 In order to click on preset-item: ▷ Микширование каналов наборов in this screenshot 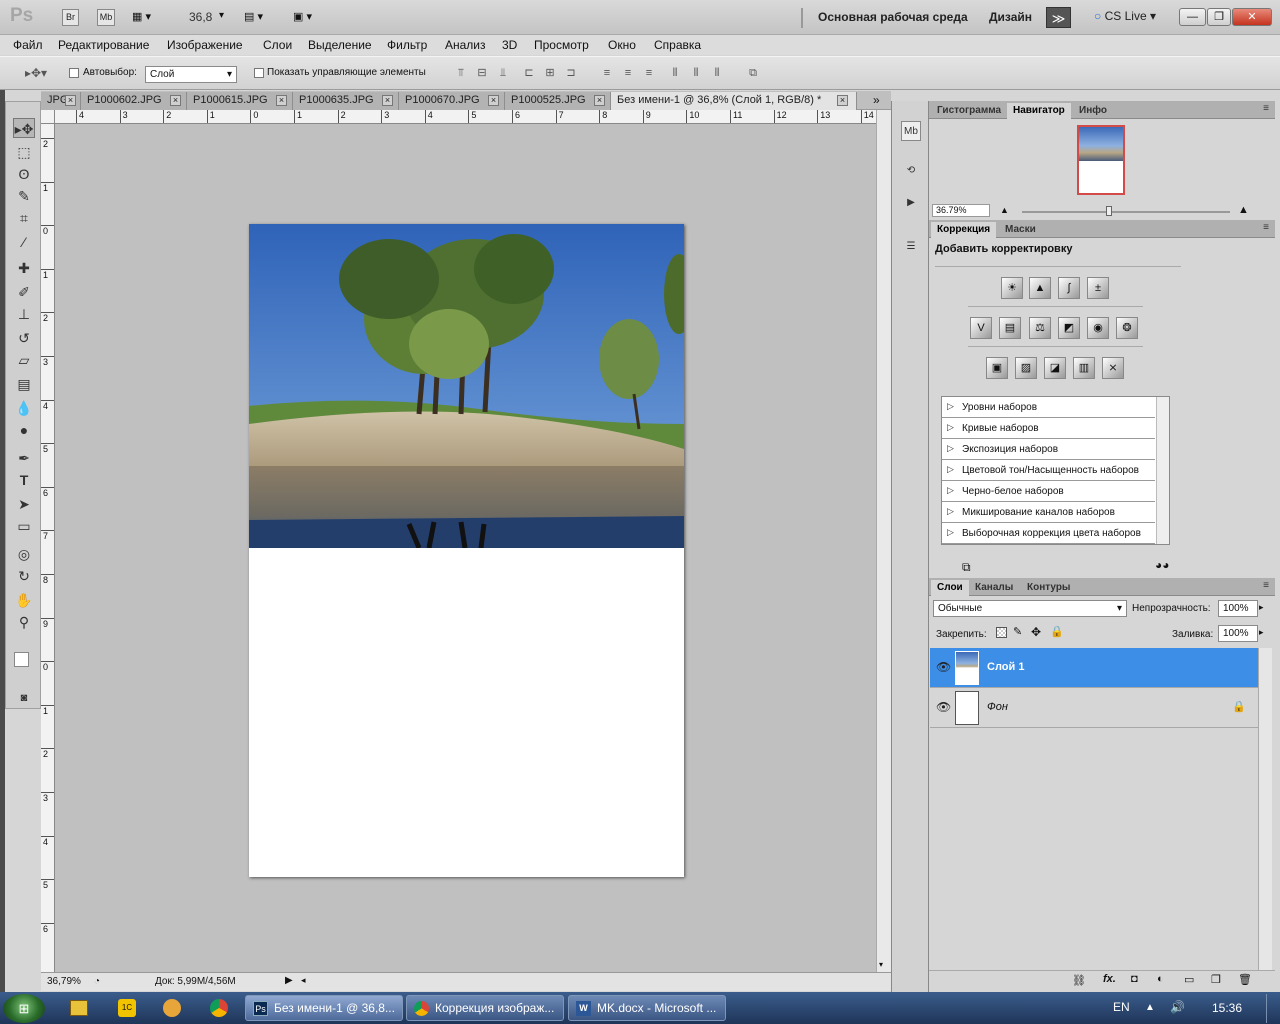, I will do `click(1048, 512)`.